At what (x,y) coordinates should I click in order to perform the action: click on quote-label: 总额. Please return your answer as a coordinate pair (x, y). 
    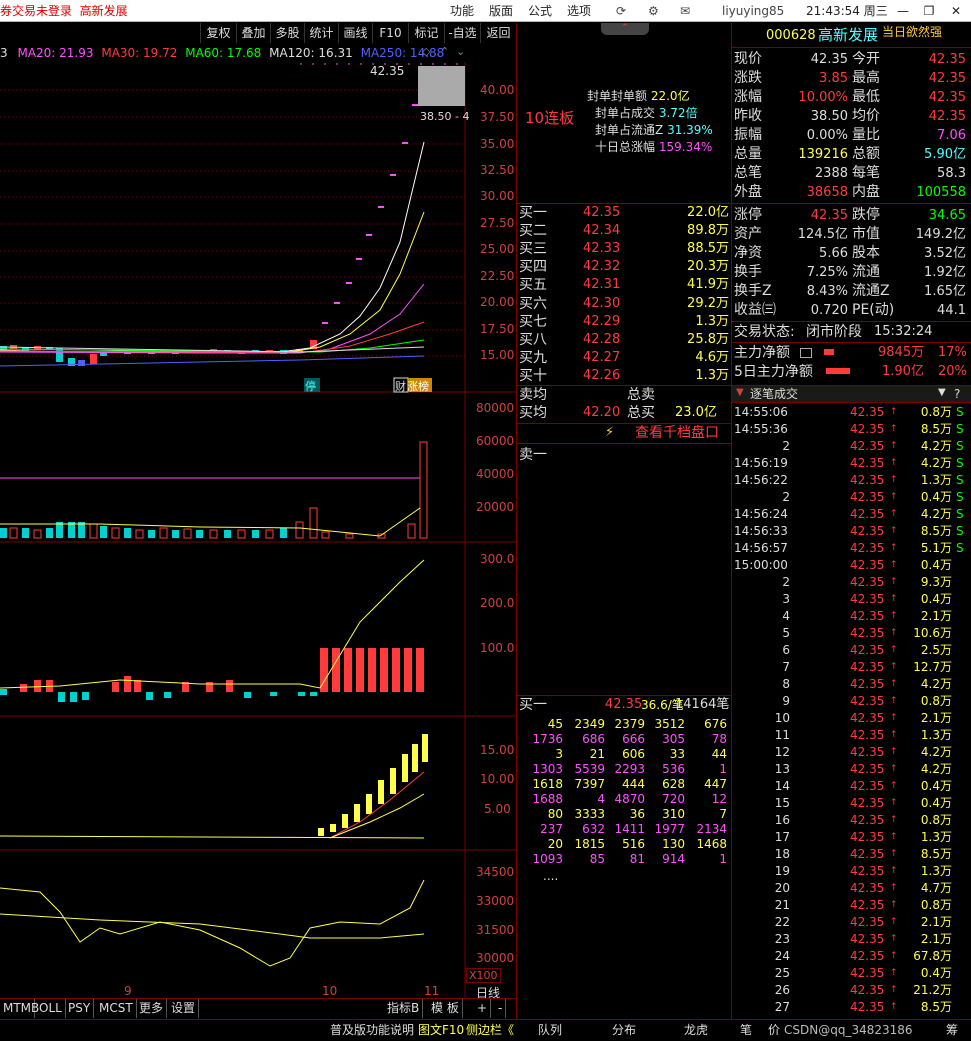
    Looking at the image, I should click on (866, 154).